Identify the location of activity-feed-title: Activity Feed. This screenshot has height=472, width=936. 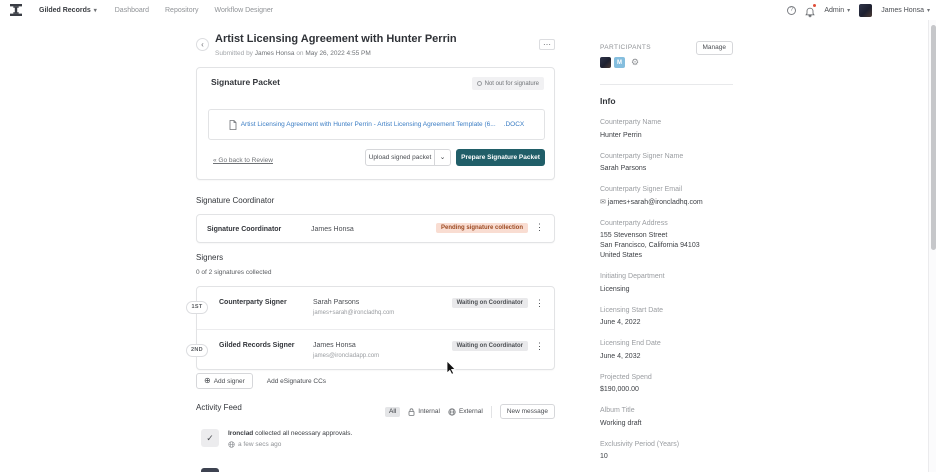
(219, 407).